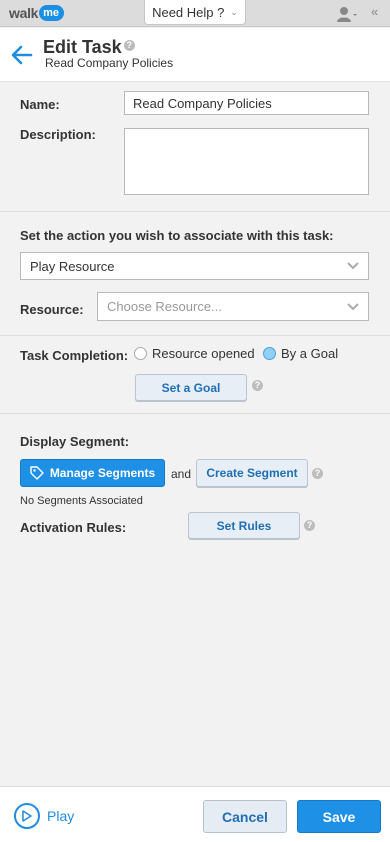 Image resolution: width=390 pixels, height=842 pixels. I want to click on action-select: Play Resource, so click(194, 266).